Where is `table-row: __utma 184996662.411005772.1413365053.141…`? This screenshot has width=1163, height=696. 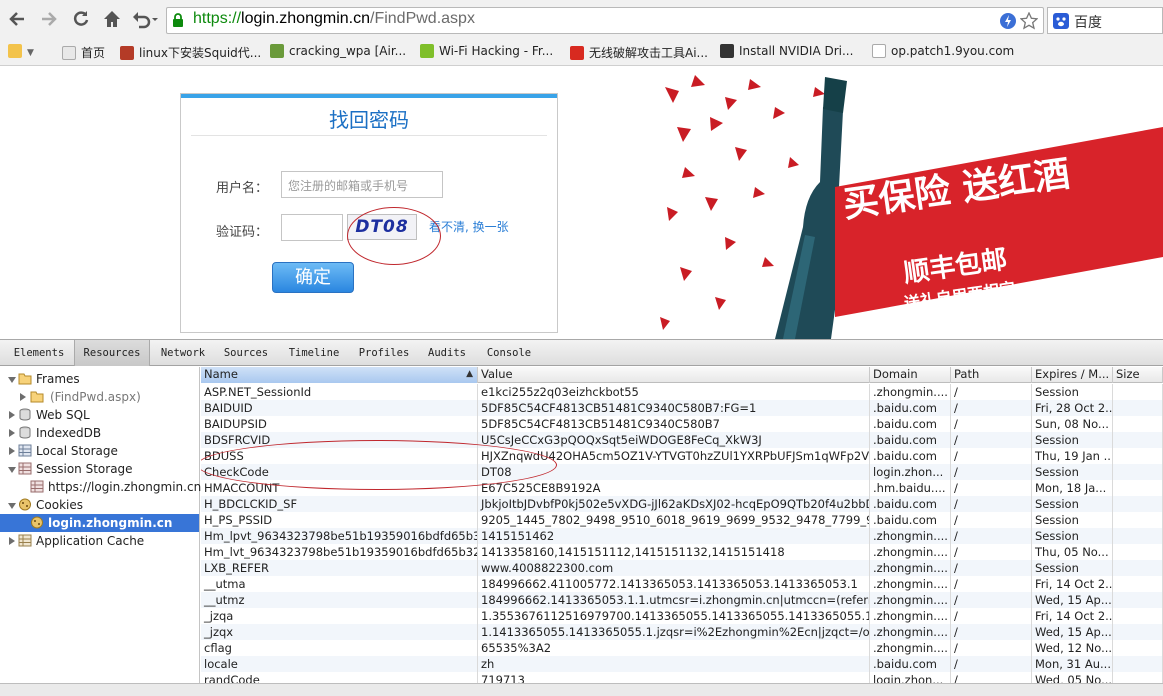 table-row: __utma 184996662.411005772.1413365053.141… is located at coordinates (682, 584).